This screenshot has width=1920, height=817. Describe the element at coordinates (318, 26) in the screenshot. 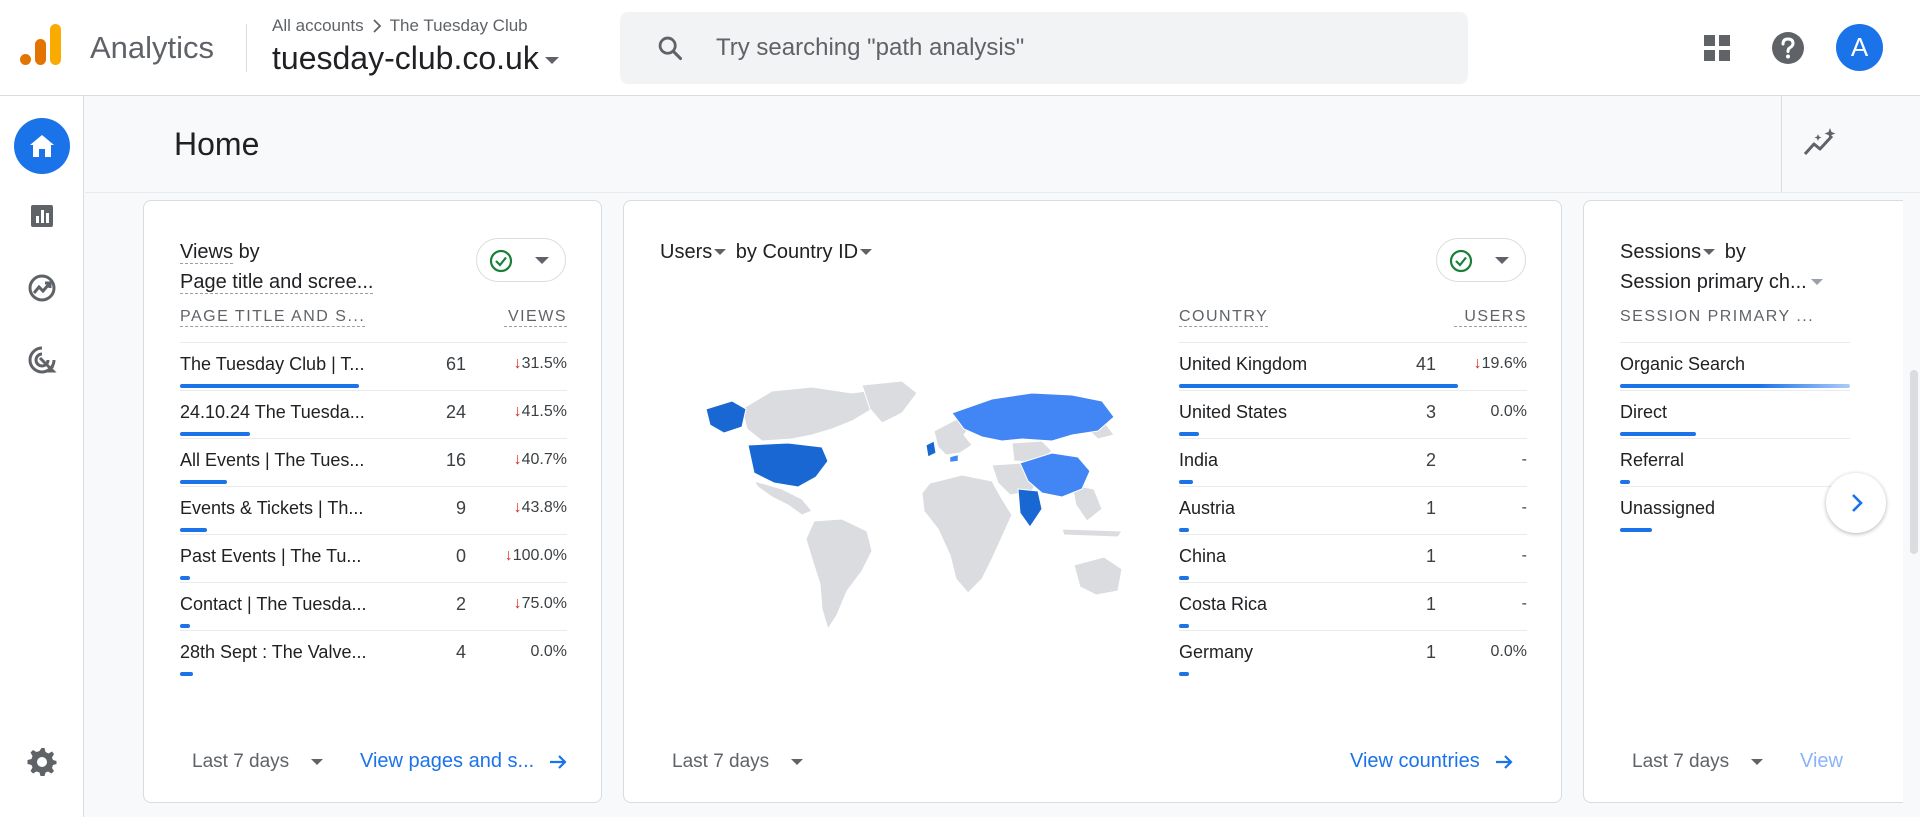

I see `breadcrumb-account: All accounts` at that location.